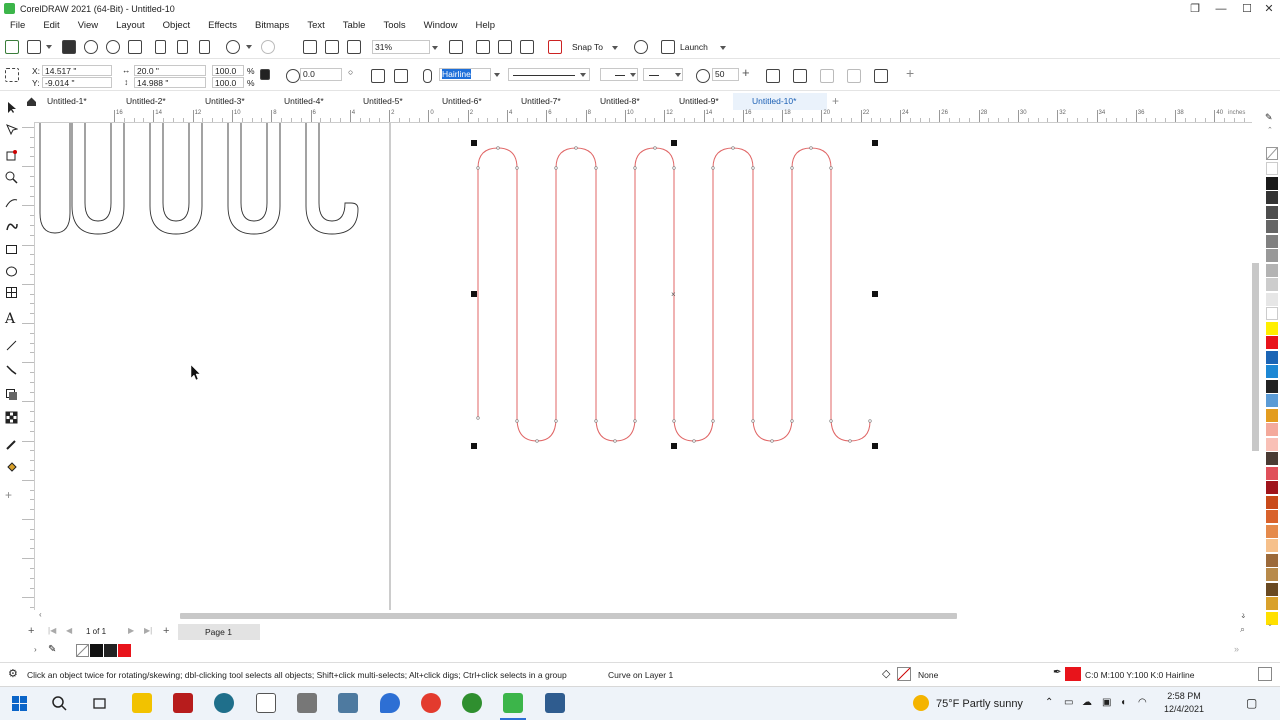 Image resolution: width=1280 pixels, height=720 pixels. What do you see at coordinates (1268, 8) in the screenshot?
I see `close-button: ✕` at bounding box center [1268, 8].